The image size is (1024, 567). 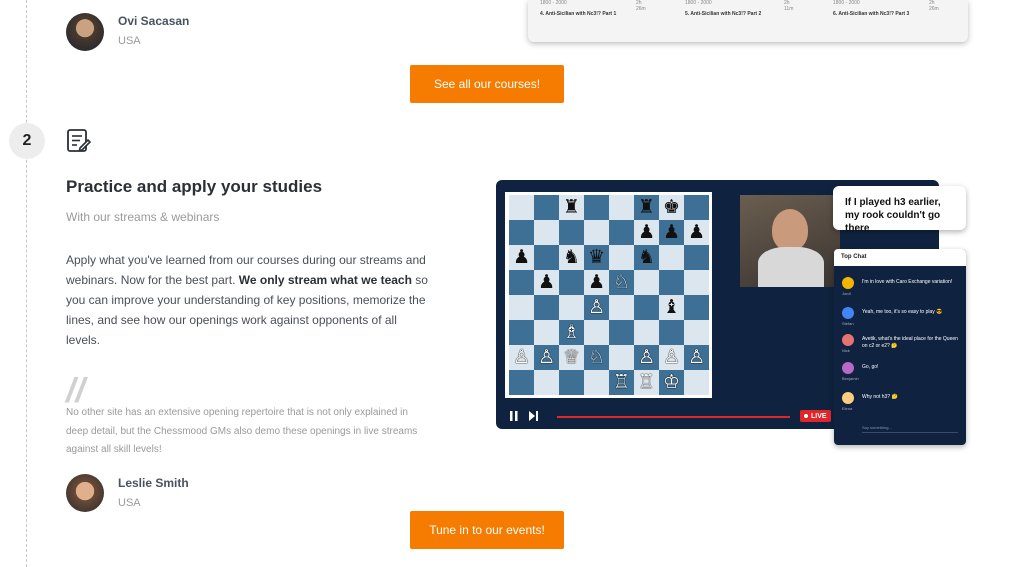 What do you see at coordinates (819, 416) in the screenshot?
I see `live-label: LIVE` at bounding box center [819, 416].